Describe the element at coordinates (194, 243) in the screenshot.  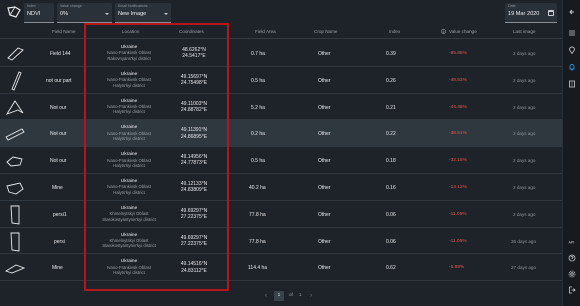
I see `longitude: 27.22375°E` at that location.